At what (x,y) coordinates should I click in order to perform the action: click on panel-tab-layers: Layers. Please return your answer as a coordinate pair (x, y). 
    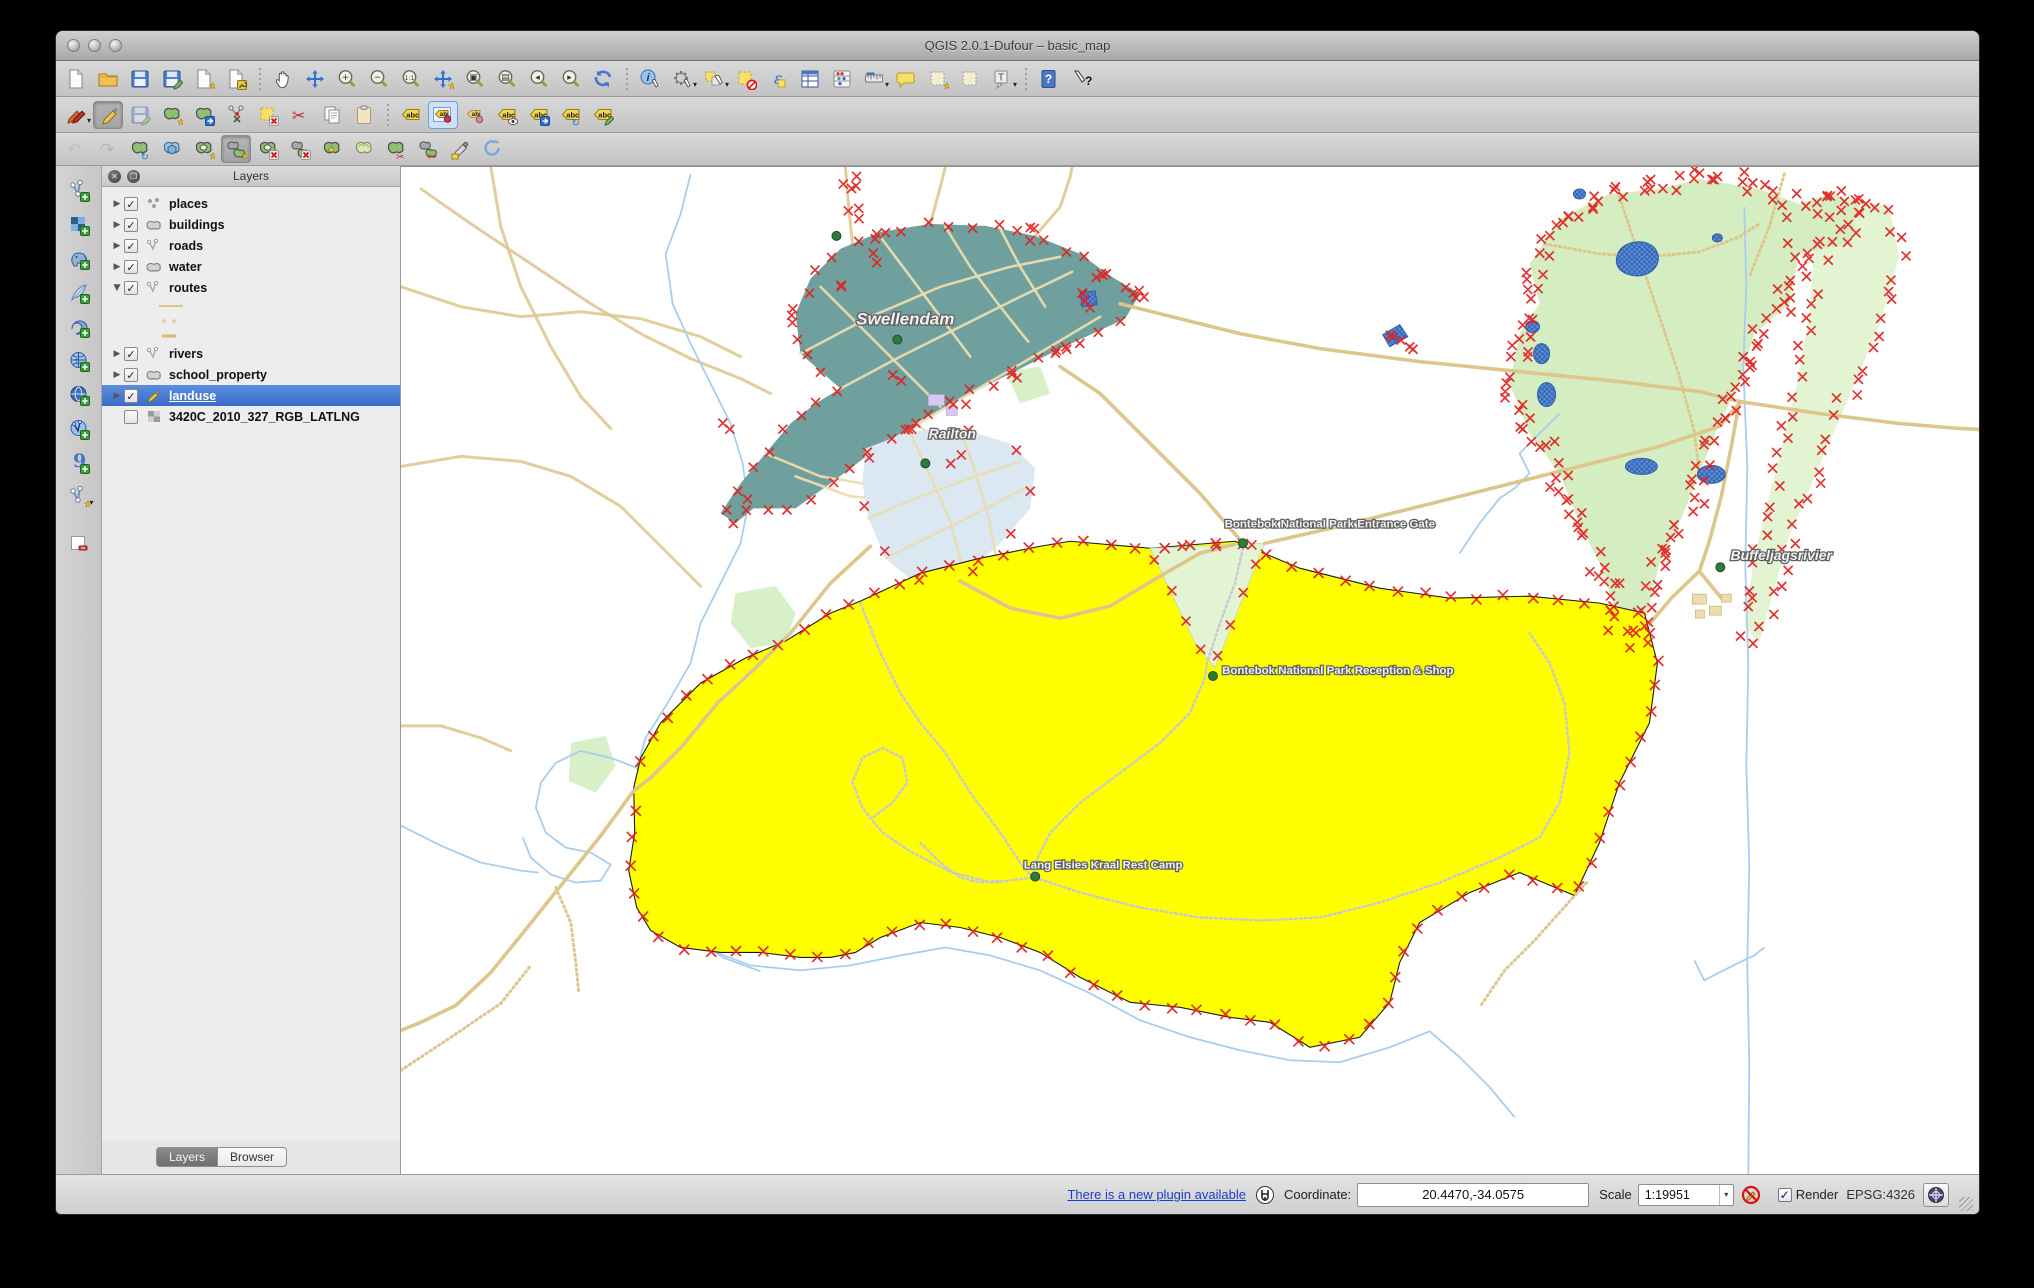
    Looking at the image, I should click on (187, 1157).